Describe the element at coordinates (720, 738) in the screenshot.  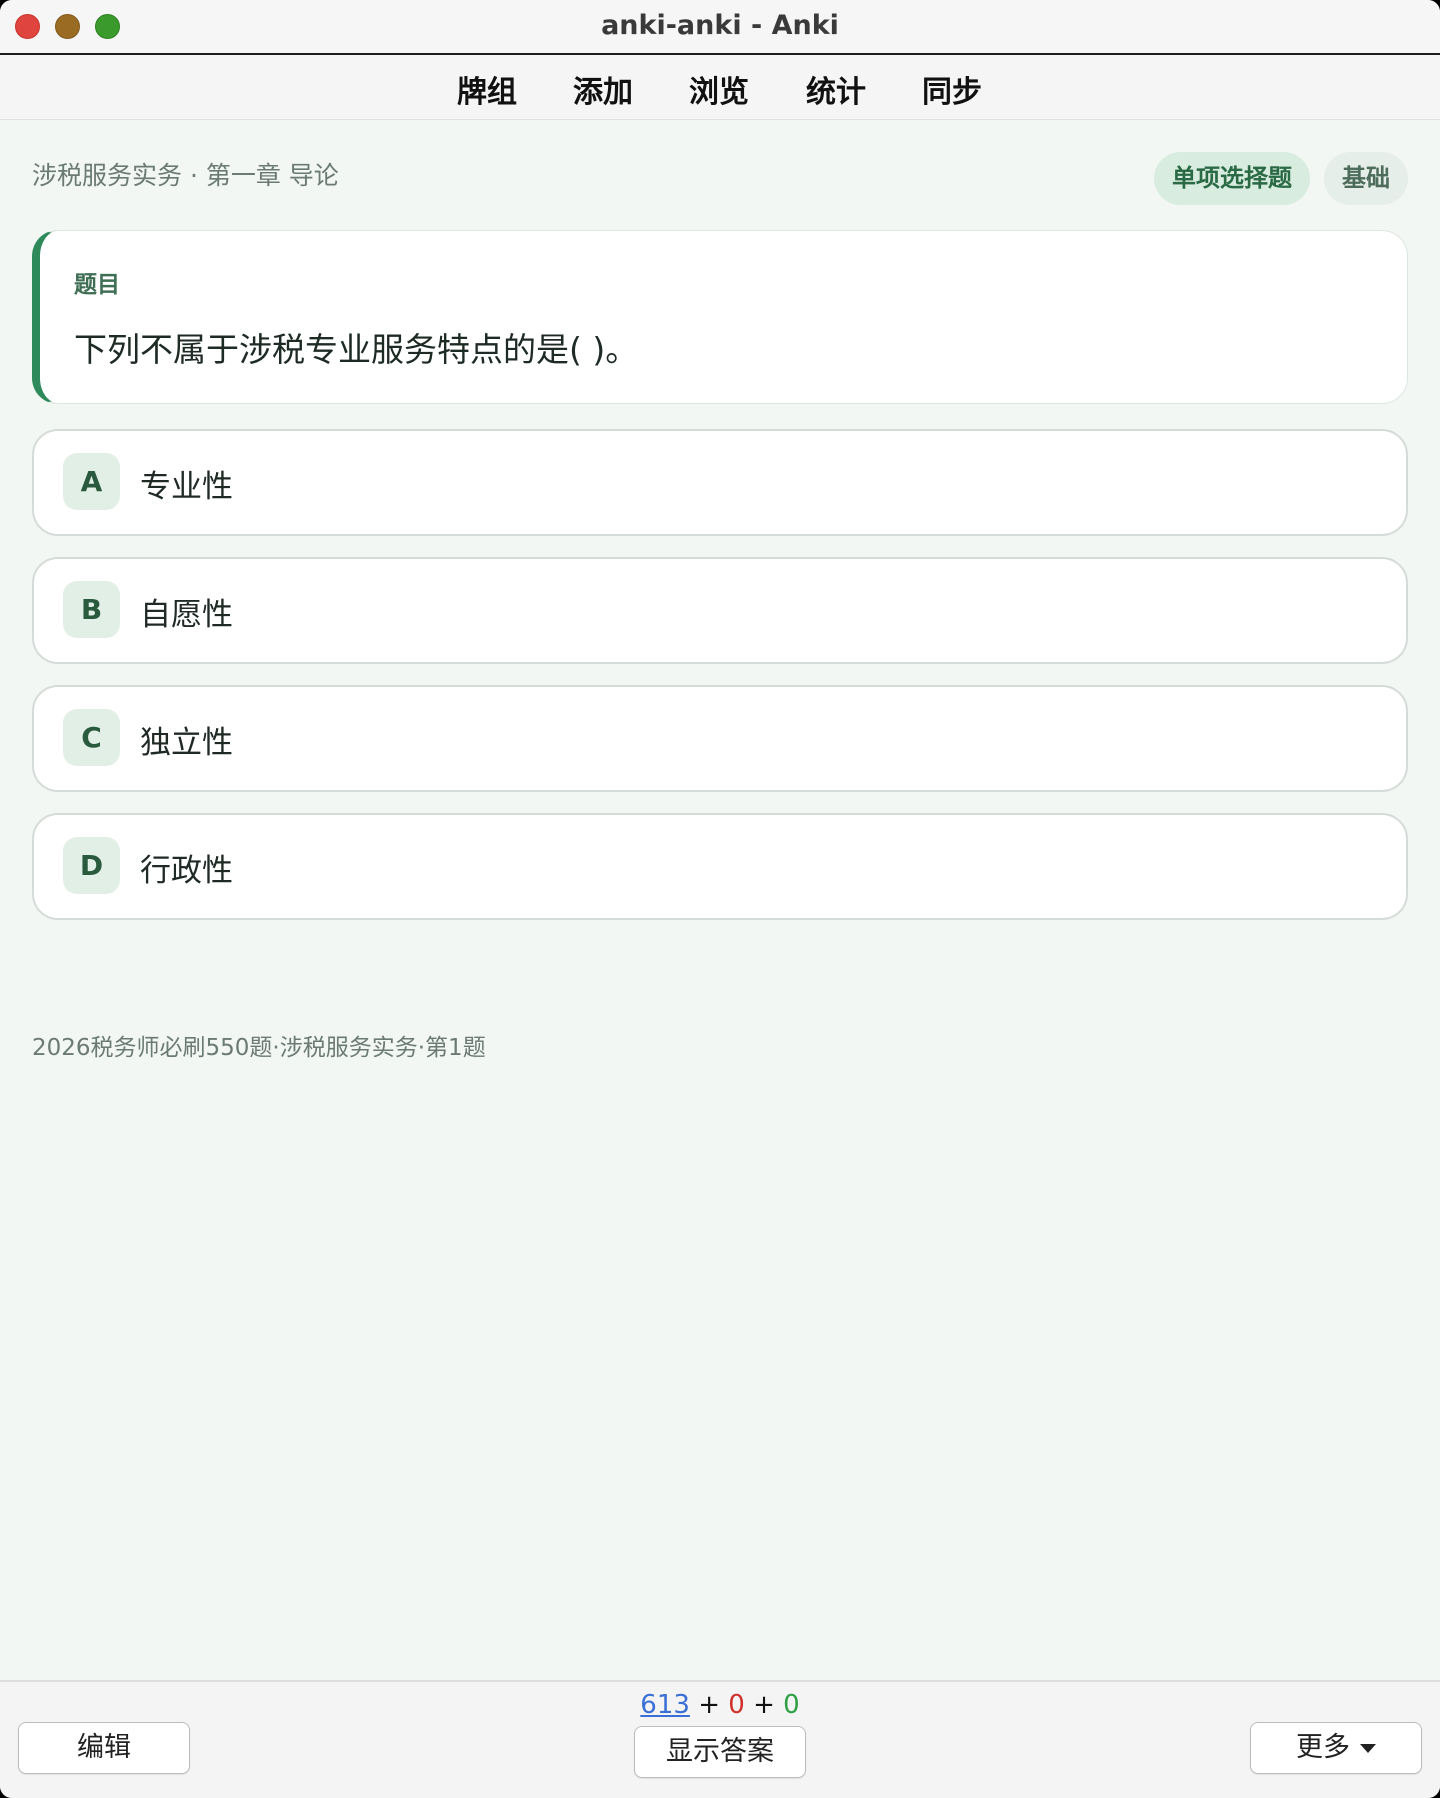
I see `option-c: C 独立性` at that location.